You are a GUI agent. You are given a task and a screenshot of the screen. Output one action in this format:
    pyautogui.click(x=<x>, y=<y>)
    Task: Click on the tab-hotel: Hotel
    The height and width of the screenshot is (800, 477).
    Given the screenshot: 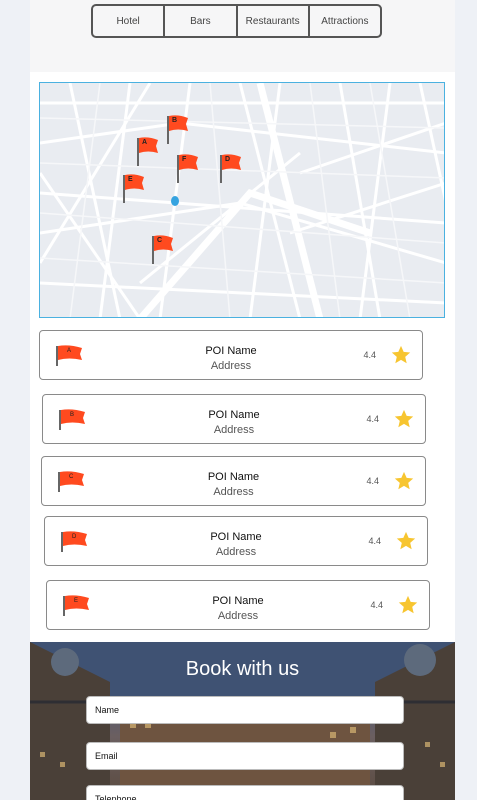 What is the action you would take?
    pyautogui.click(x=129, y=21)
    